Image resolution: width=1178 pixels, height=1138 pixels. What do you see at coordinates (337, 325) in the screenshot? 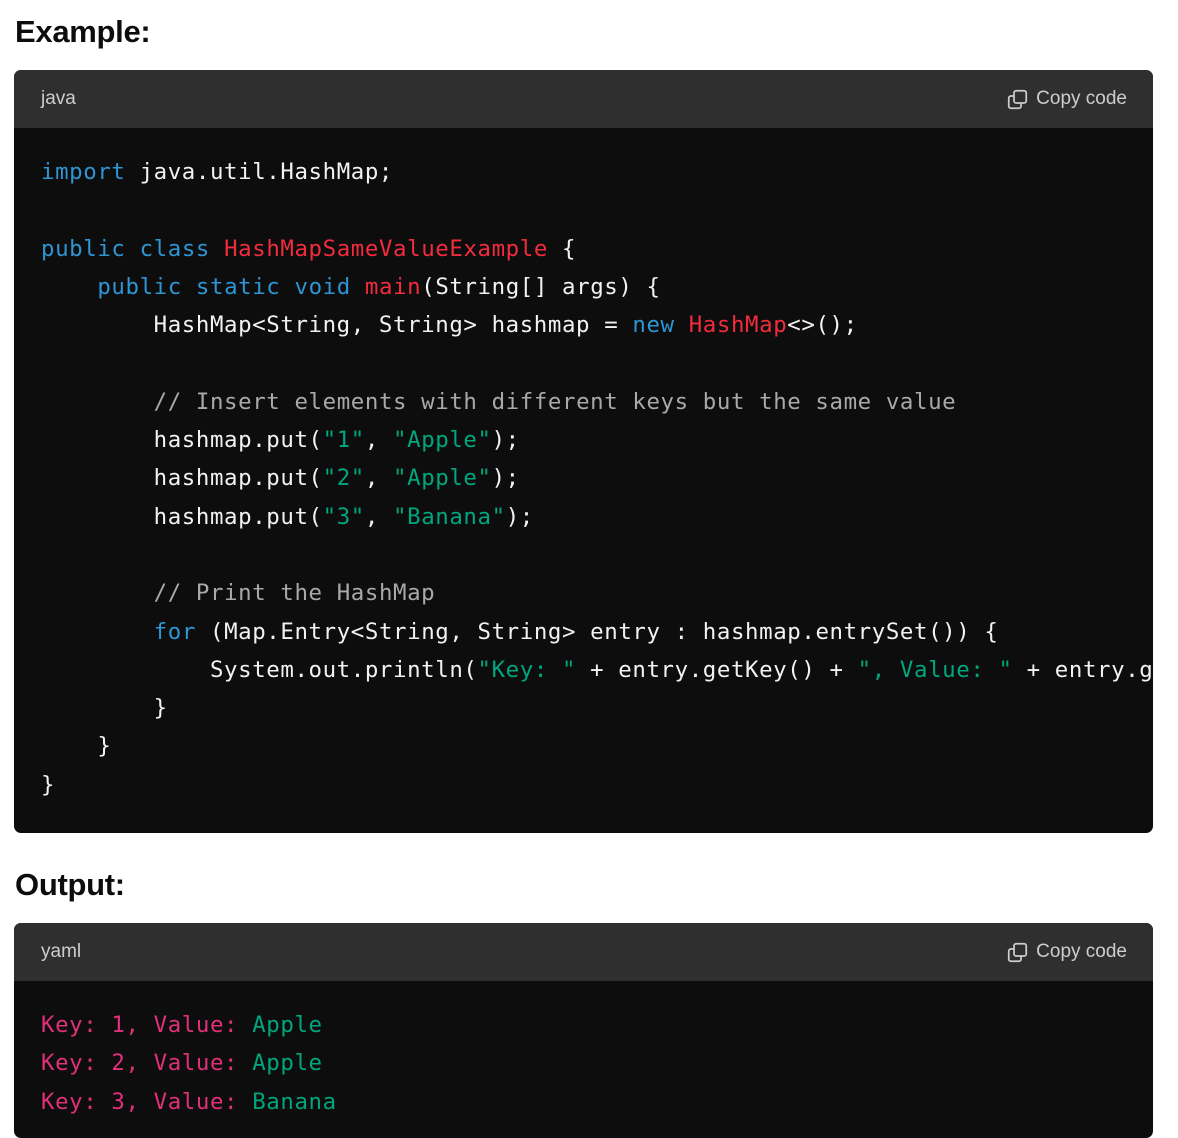
I see `code-token: HashMap<String, String> hashmap =` at bounding box center [337, 325].